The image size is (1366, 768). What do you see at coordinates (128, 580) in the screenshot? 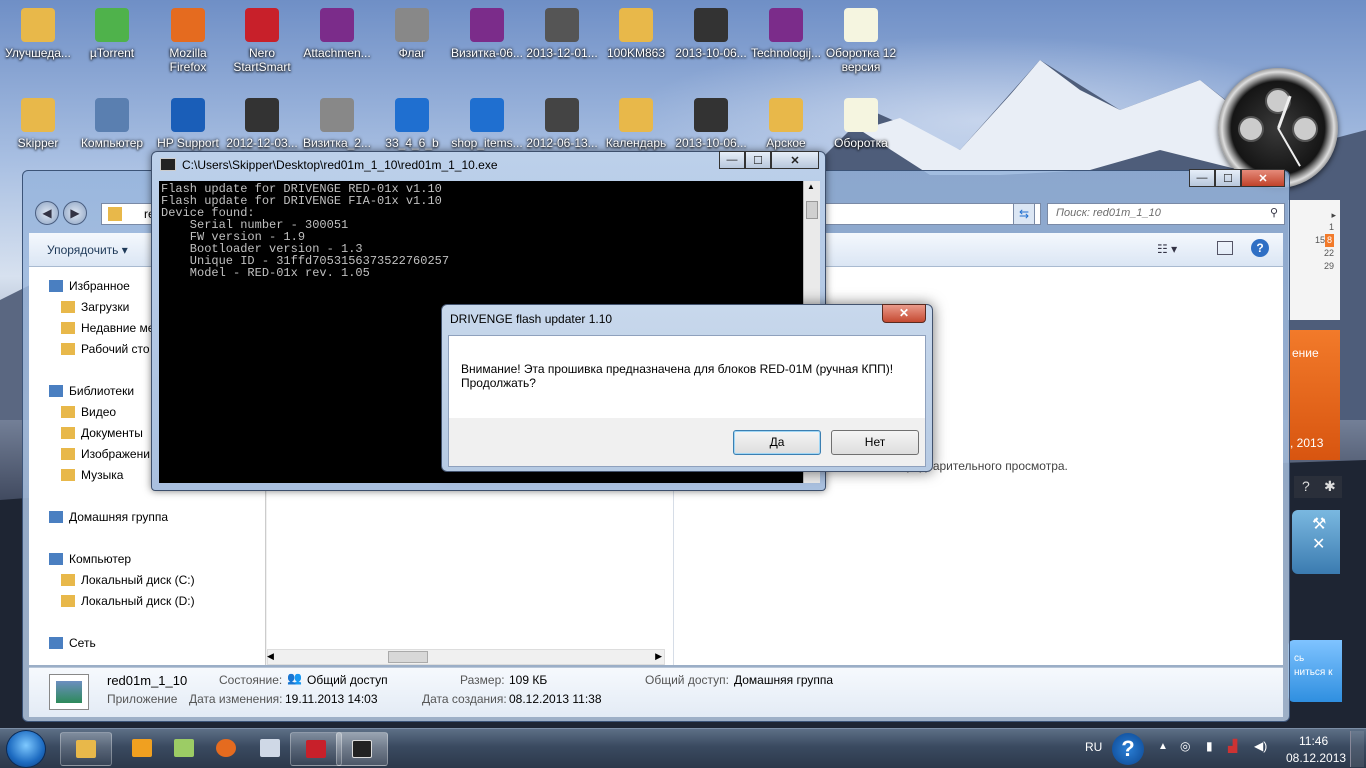
I see `nav-item: Локальный диск (C:)` at bounding box center [128, 580].